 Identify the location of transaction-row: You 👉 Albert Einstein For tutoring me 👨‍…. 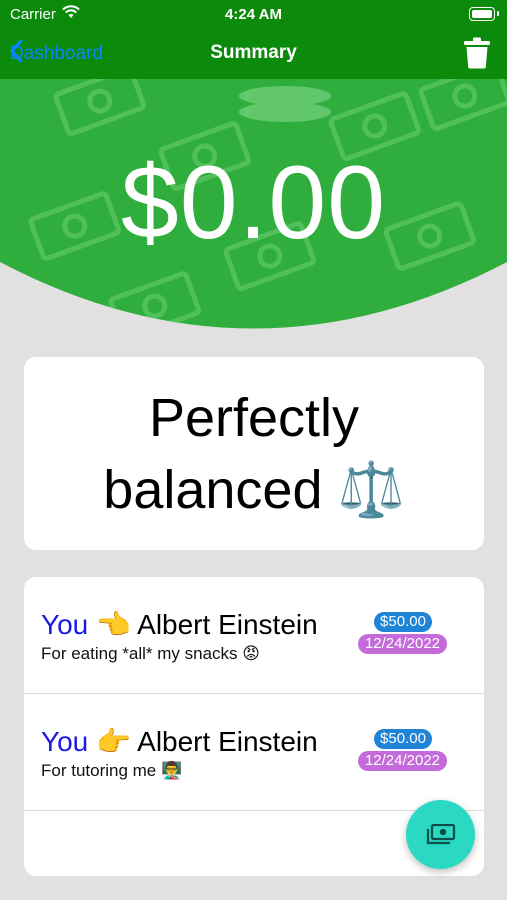
(254, 752).